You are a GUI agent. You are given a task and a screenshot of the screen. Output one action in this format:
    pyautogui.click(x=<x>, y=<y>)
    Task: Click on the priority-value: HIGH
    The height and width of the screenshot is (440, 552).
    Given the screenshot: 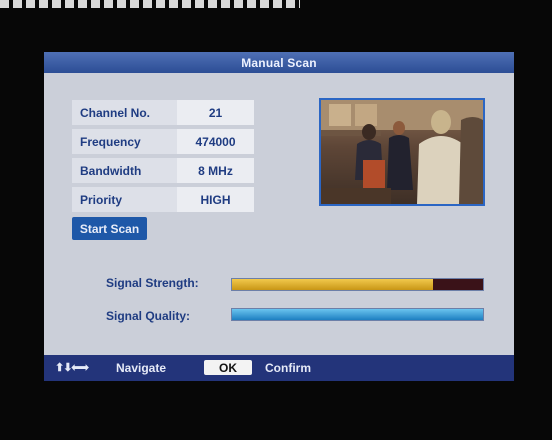 What is the action you would take?
    pyautogui.click(x=215, y=199)
    